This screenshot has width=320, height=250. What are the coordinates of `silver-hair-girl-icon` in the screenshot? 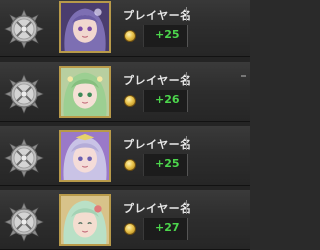 It's located at (85, 156).